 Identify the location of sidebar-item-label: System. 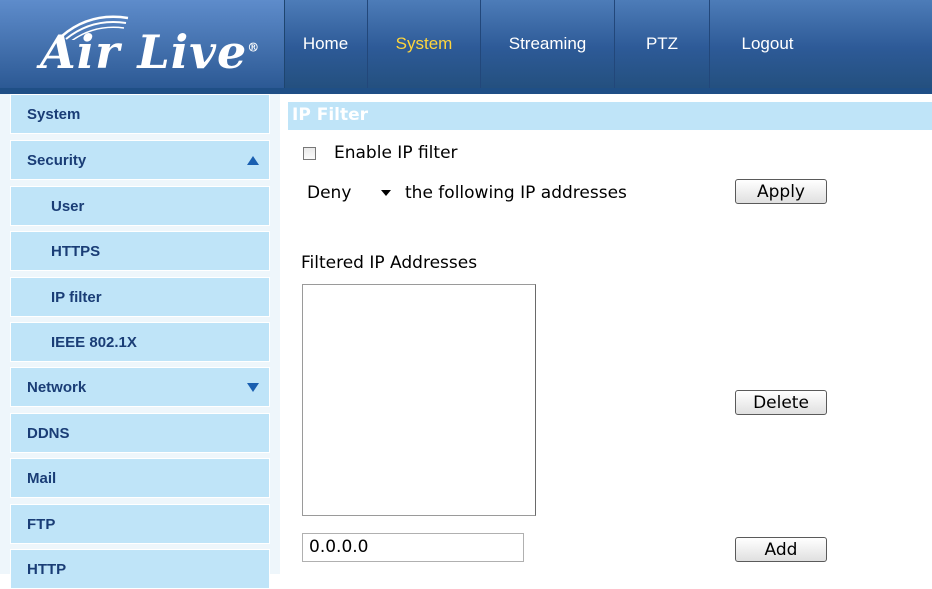
(54, 114).